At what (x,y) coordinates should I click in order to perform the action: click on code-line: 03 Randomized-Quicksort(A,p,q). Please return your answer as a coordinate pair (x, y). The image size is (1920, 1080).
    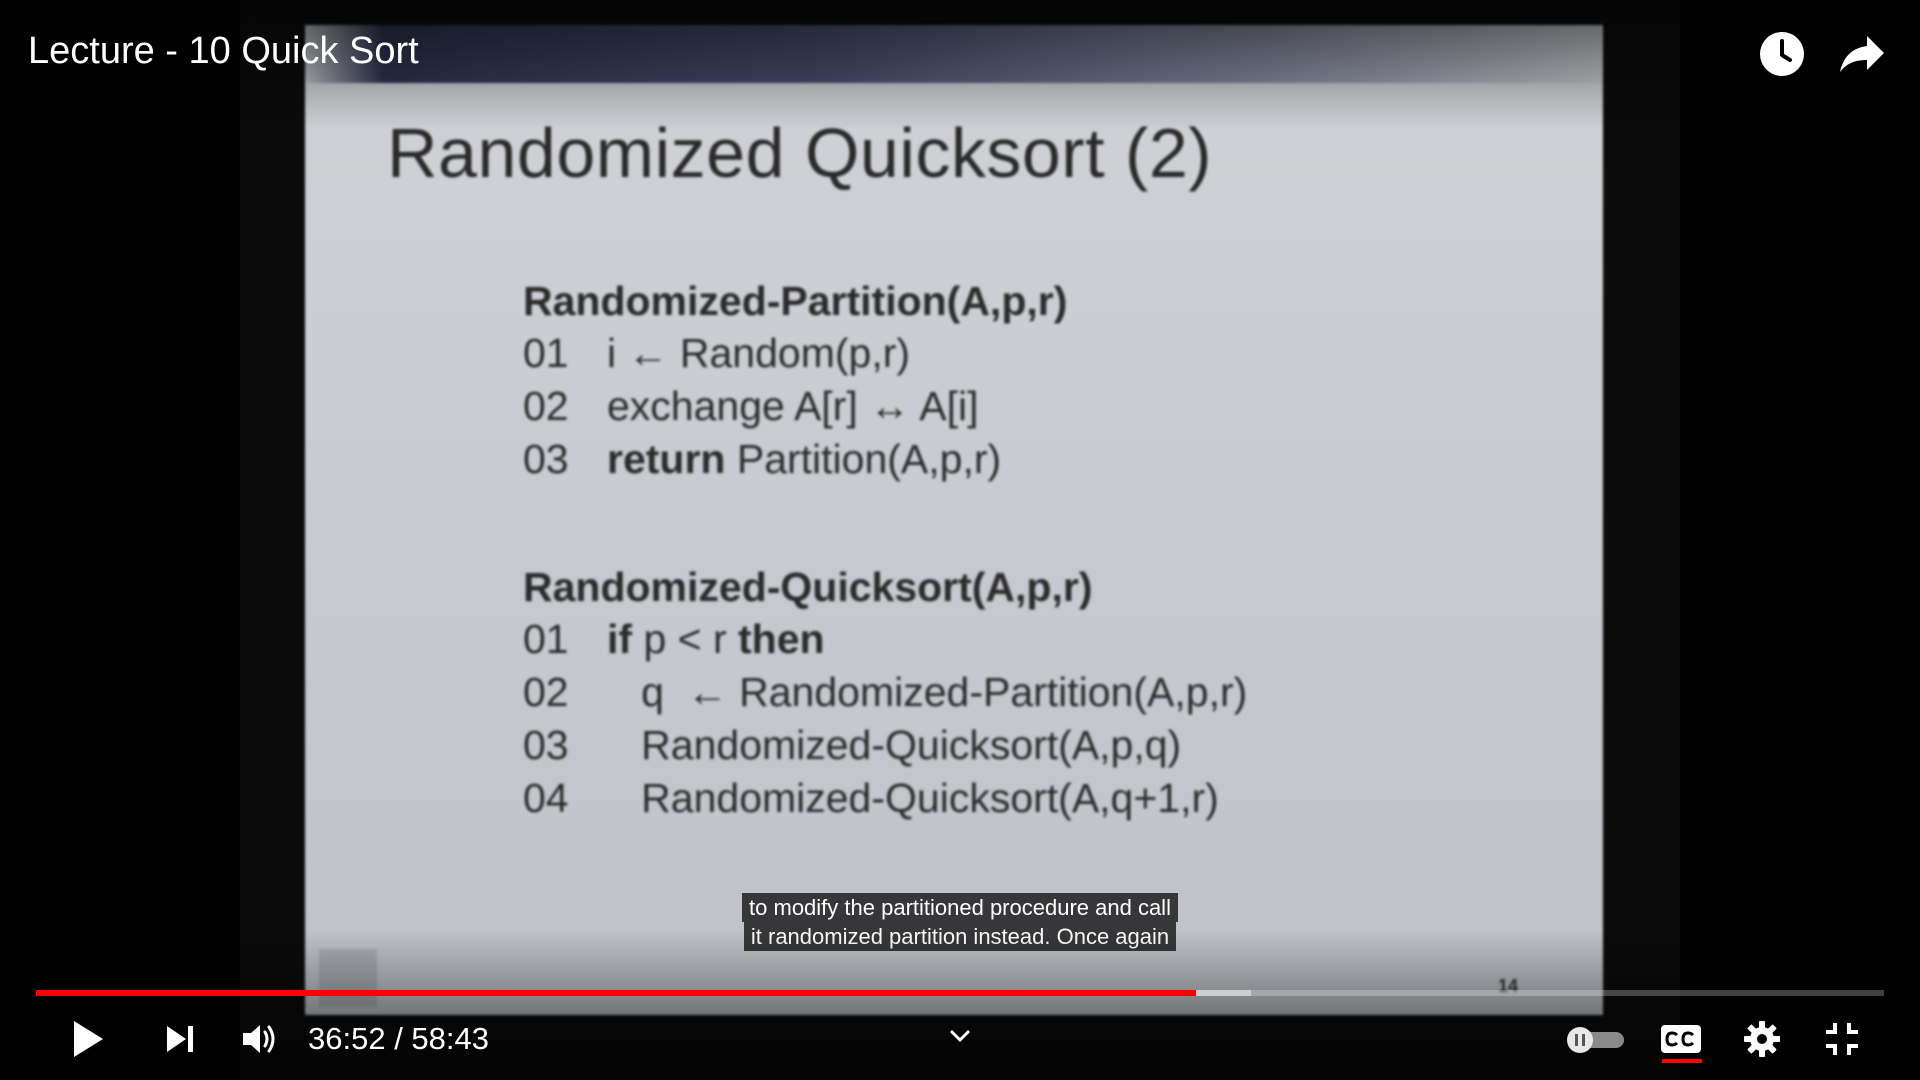
    Looking at the image, I should click on (885, 745).